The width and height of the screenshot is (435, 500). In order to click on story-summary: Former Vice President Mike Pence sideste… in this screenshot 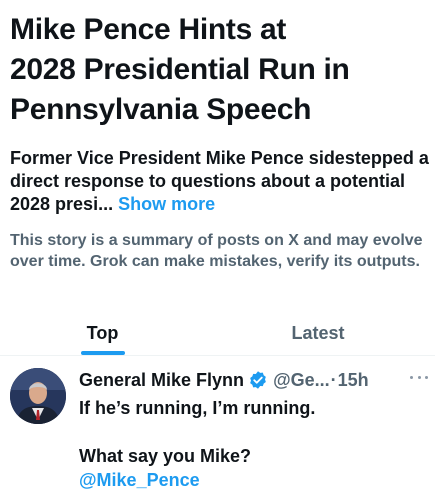, I will do `click(220, 181)`.